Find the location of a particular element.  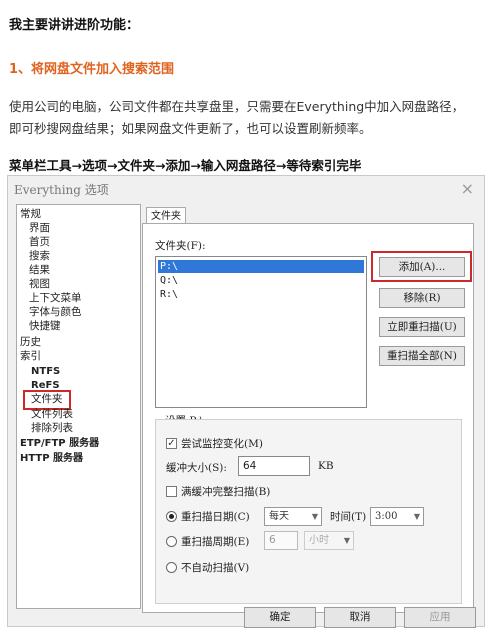

dialog-title: Everything 选项 is located at coordinates (61, 190).